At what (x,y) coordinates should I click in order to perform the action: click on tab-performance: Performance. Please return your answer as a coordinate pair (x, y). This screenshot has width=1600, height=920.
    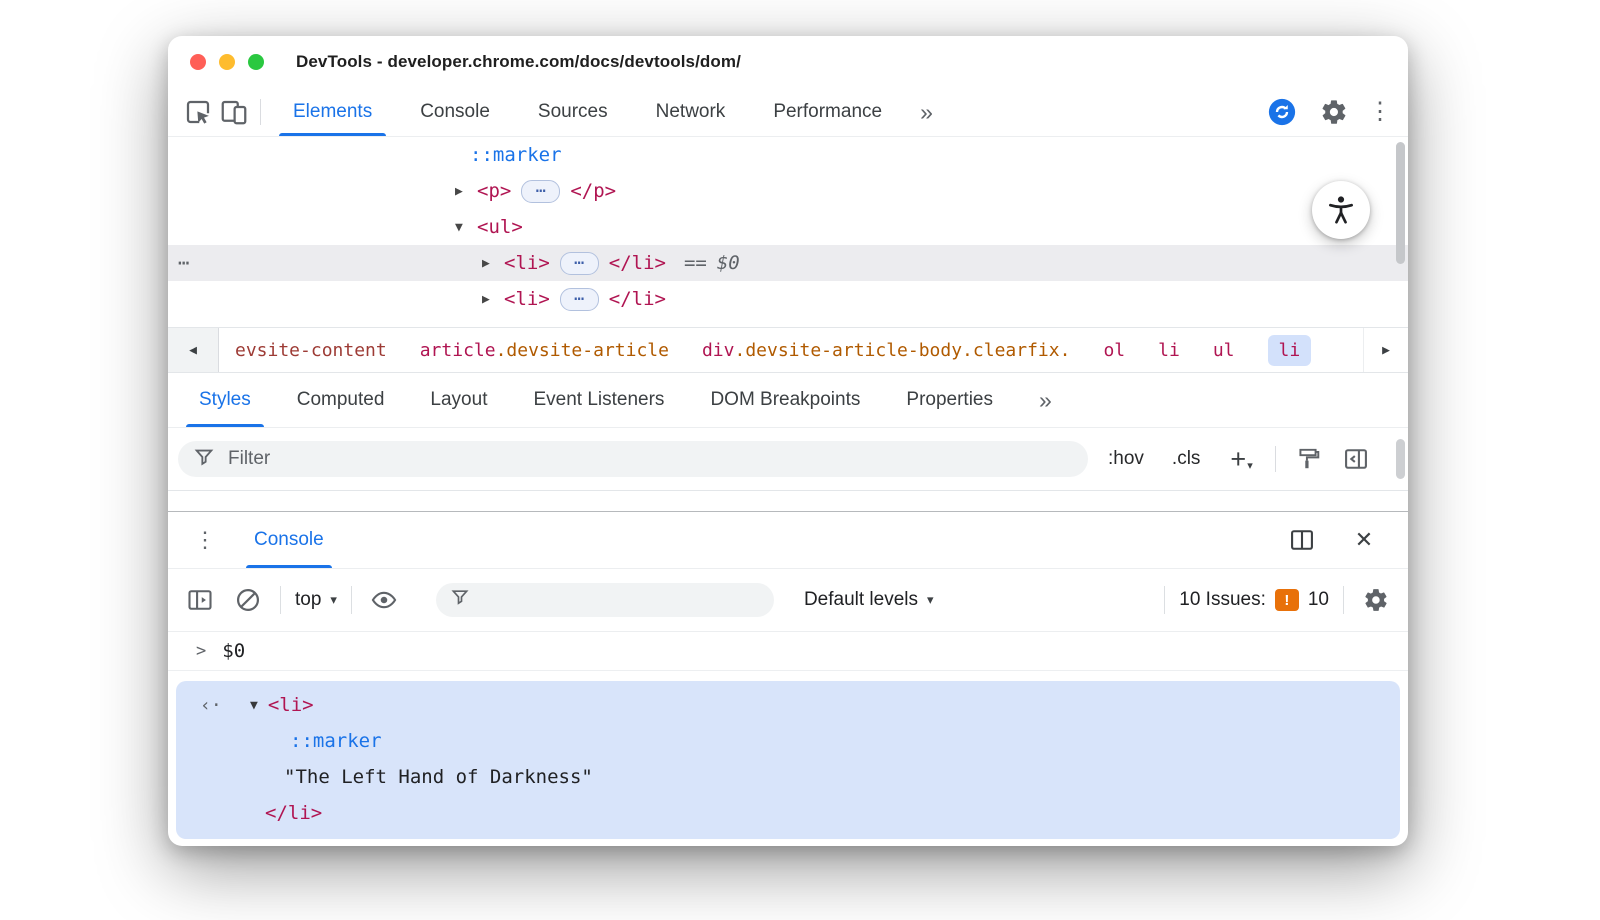
    Looking at the image, I should click on (827, 112).